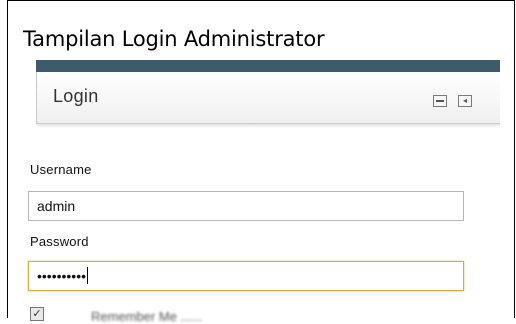  Describe the element at coordinates (440, 101) in the screenshot. I see `minimize-icon` at that location.